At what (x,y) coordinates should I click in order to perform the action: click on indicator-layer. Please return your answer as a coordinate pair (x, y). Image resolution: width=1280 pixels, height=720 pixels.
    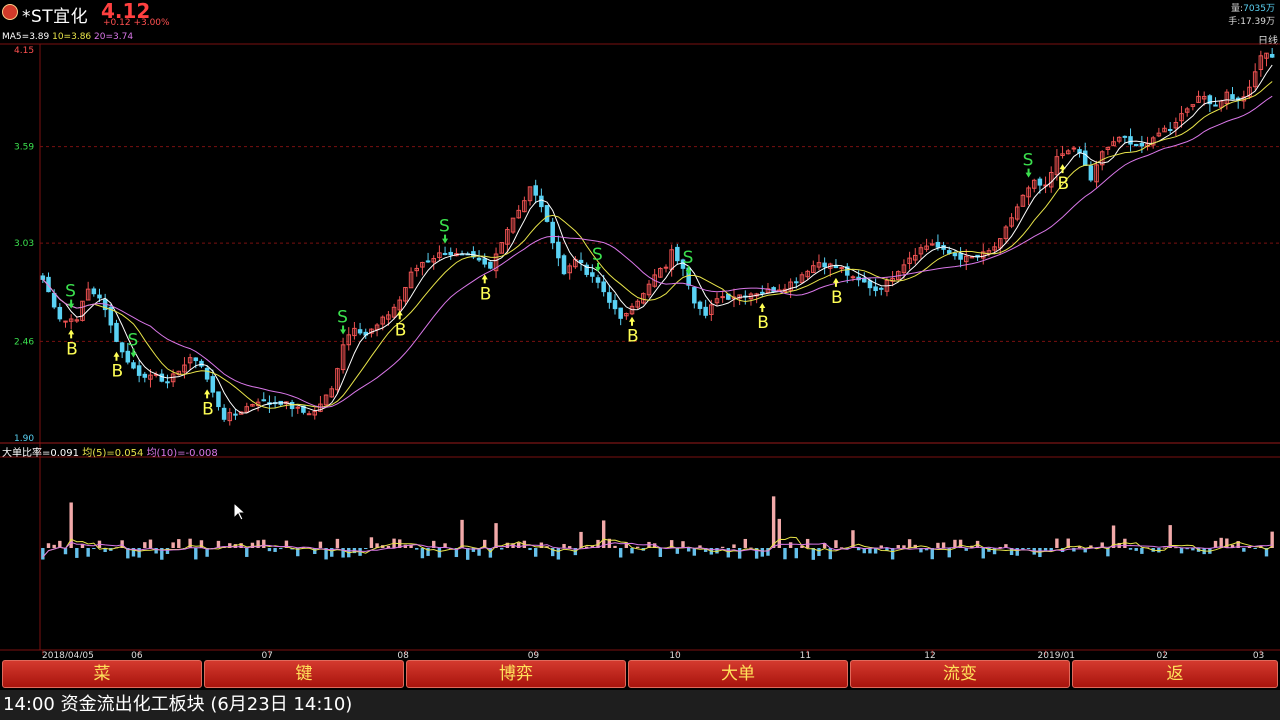
    Looking at the image, I should click on (657, 528).